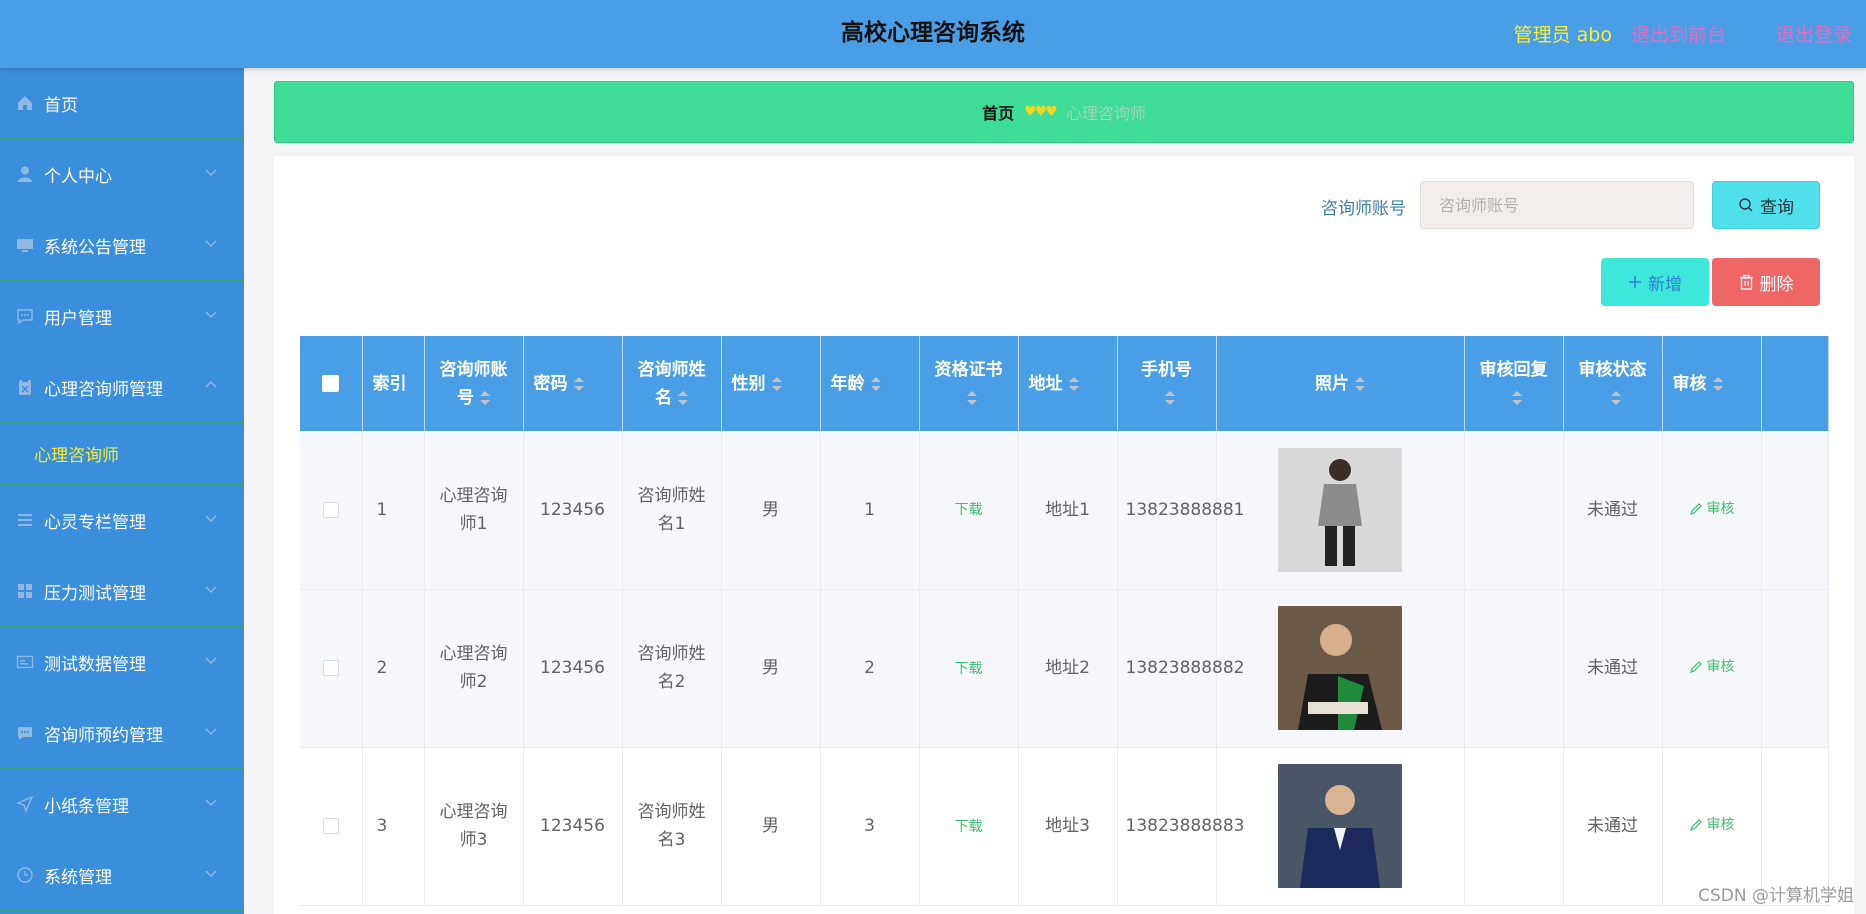  I want to click on trash-icon, so click(1746, 282).